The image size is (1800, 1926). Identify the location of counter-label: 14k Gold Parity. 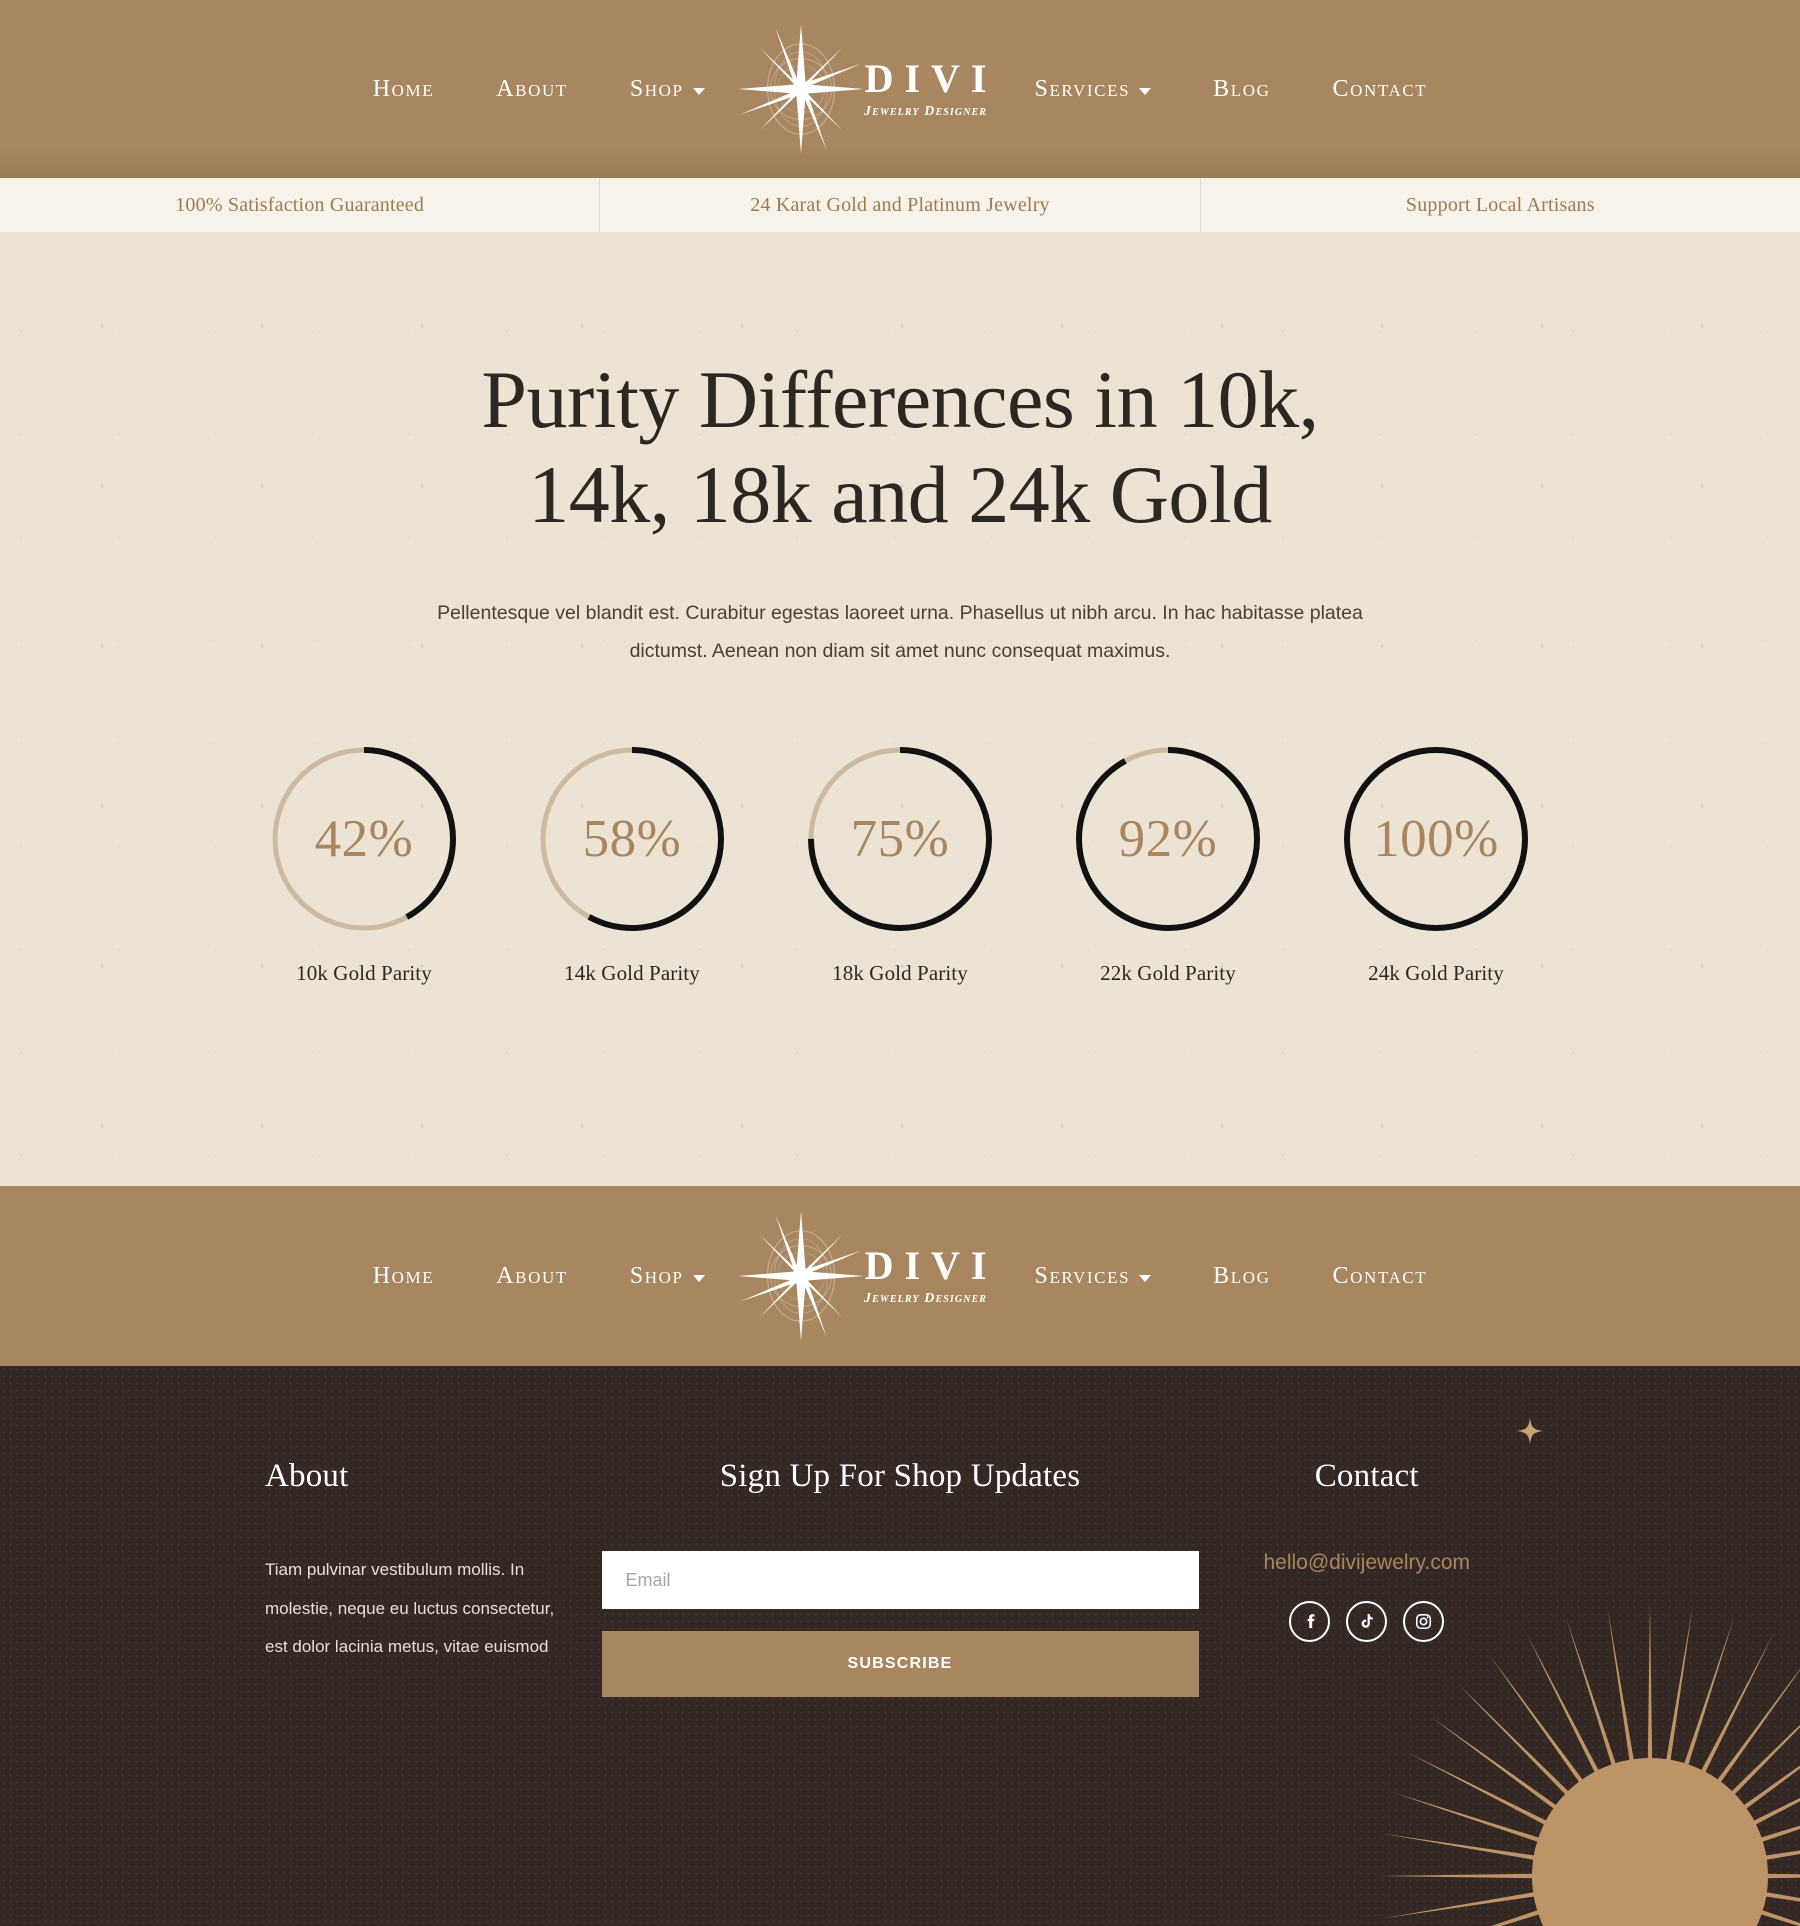
(632, 973).